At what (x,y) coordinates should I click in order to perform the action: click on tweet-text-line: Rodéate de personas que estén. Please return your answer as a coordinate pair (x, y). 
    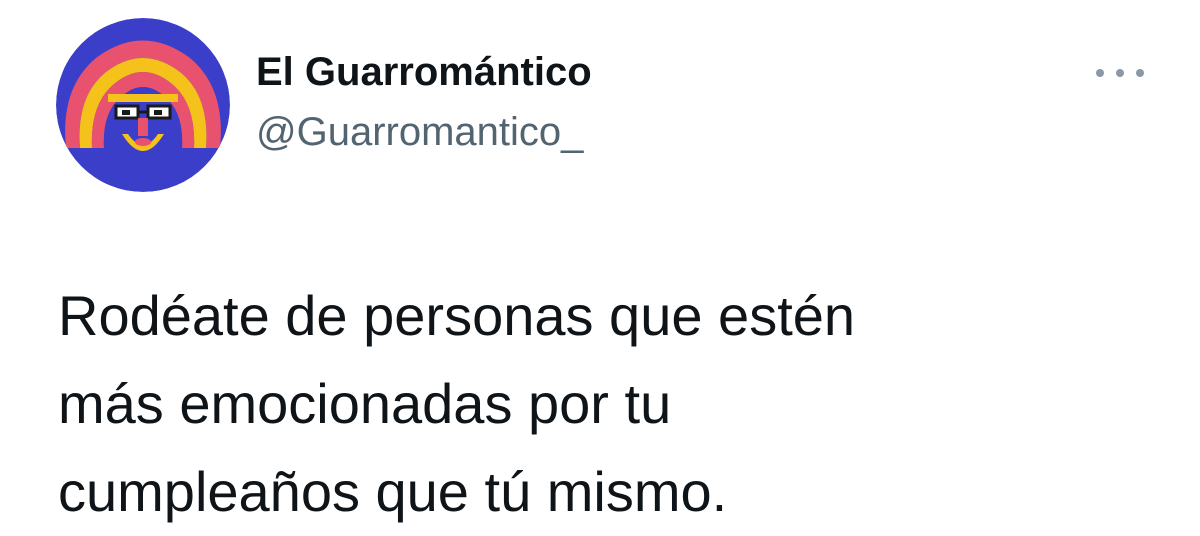
    Looking at the image, I should click on (457, 315).